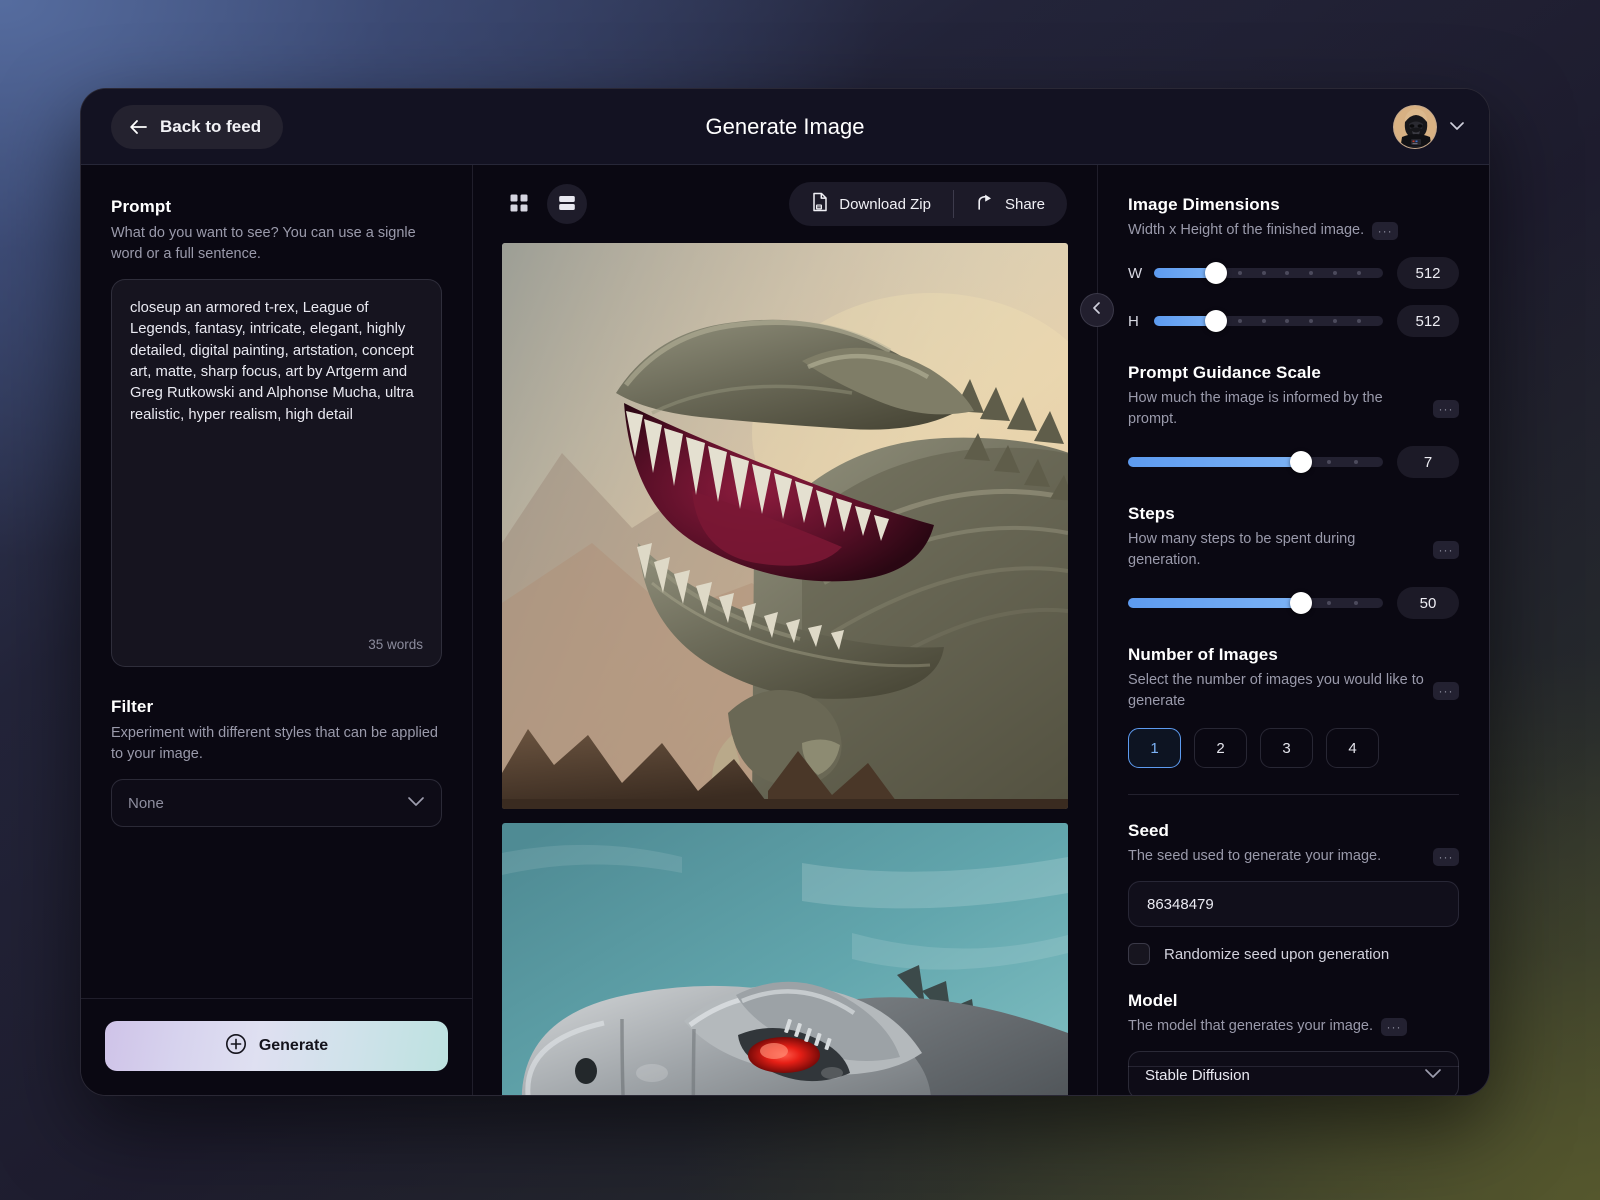  What do you see at coordinates (1293, 904) in the screenshot?
I see `seed-input: 86348479` at bounding box center [1293, 904].